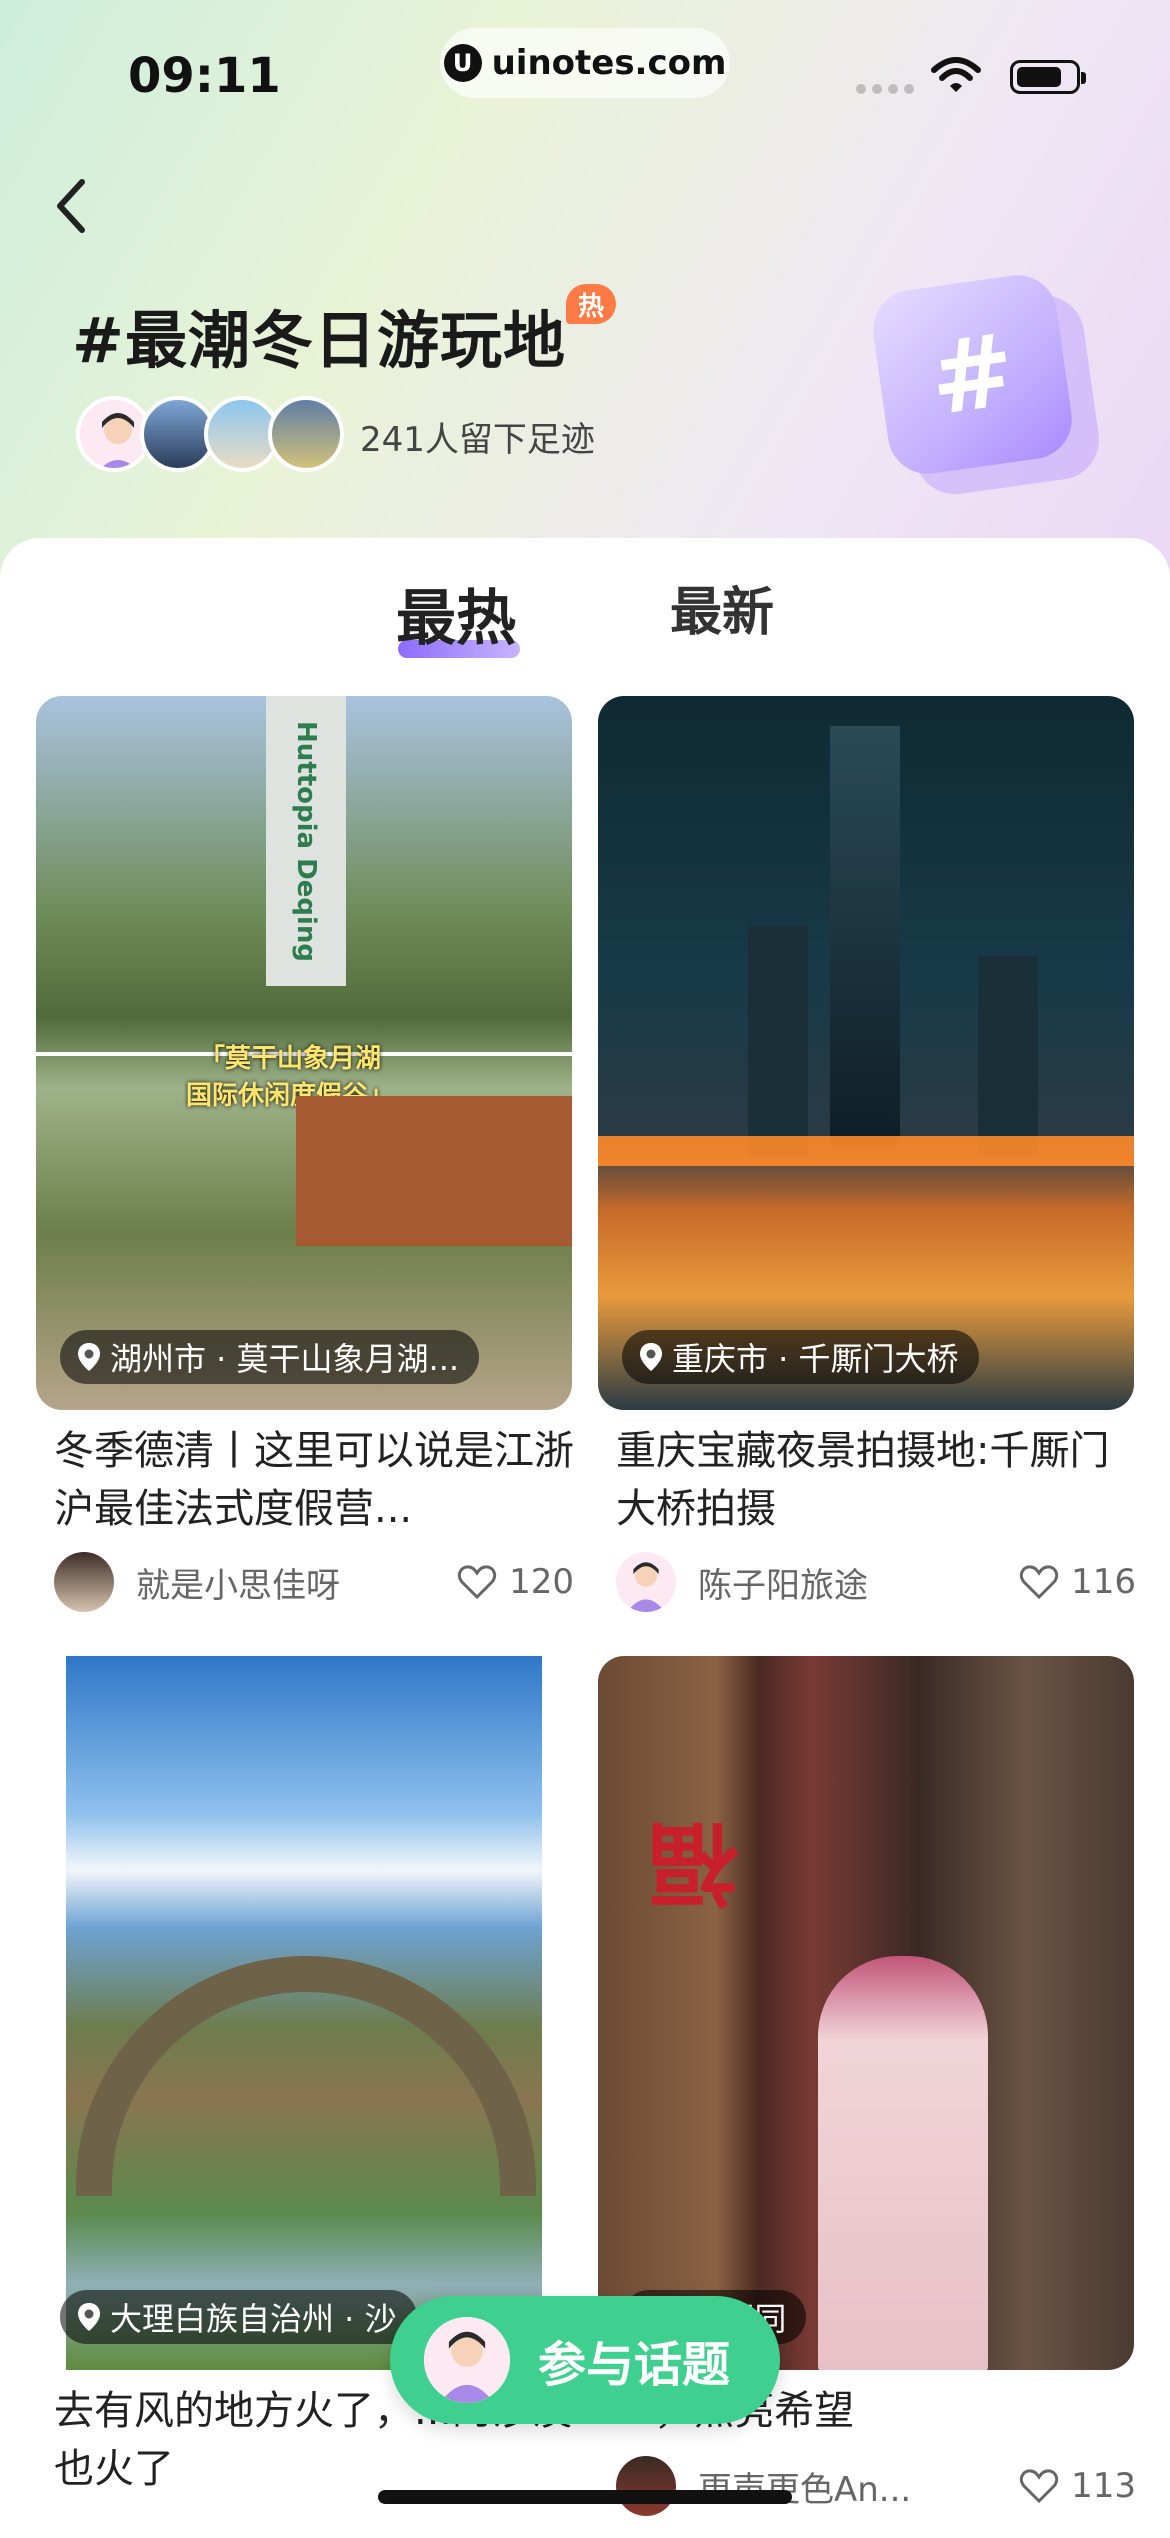 This screenshot has height=2538, width=1170. I want to click on location-tag: 重庆市 · 千厮门大桥, so click(800, 1357).